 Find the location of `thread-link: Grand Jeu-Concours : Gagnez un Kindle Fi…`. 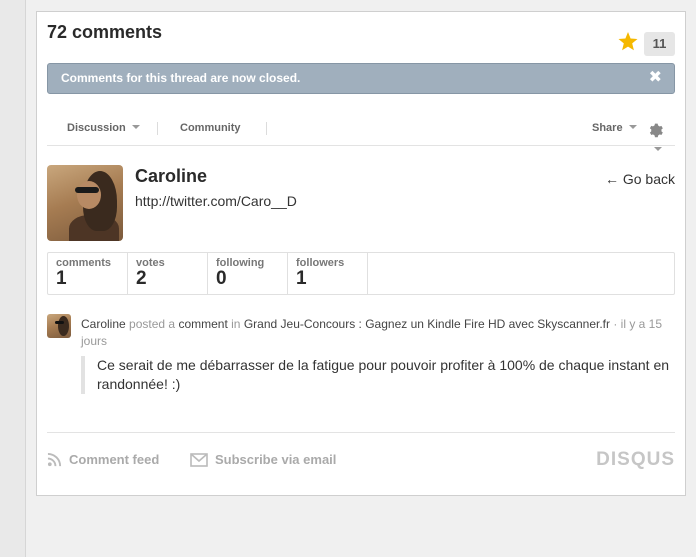

thread-link: Grand Jeu-Concours : Gagnez un Kindle Fi… is located at coordinates (427, 324).